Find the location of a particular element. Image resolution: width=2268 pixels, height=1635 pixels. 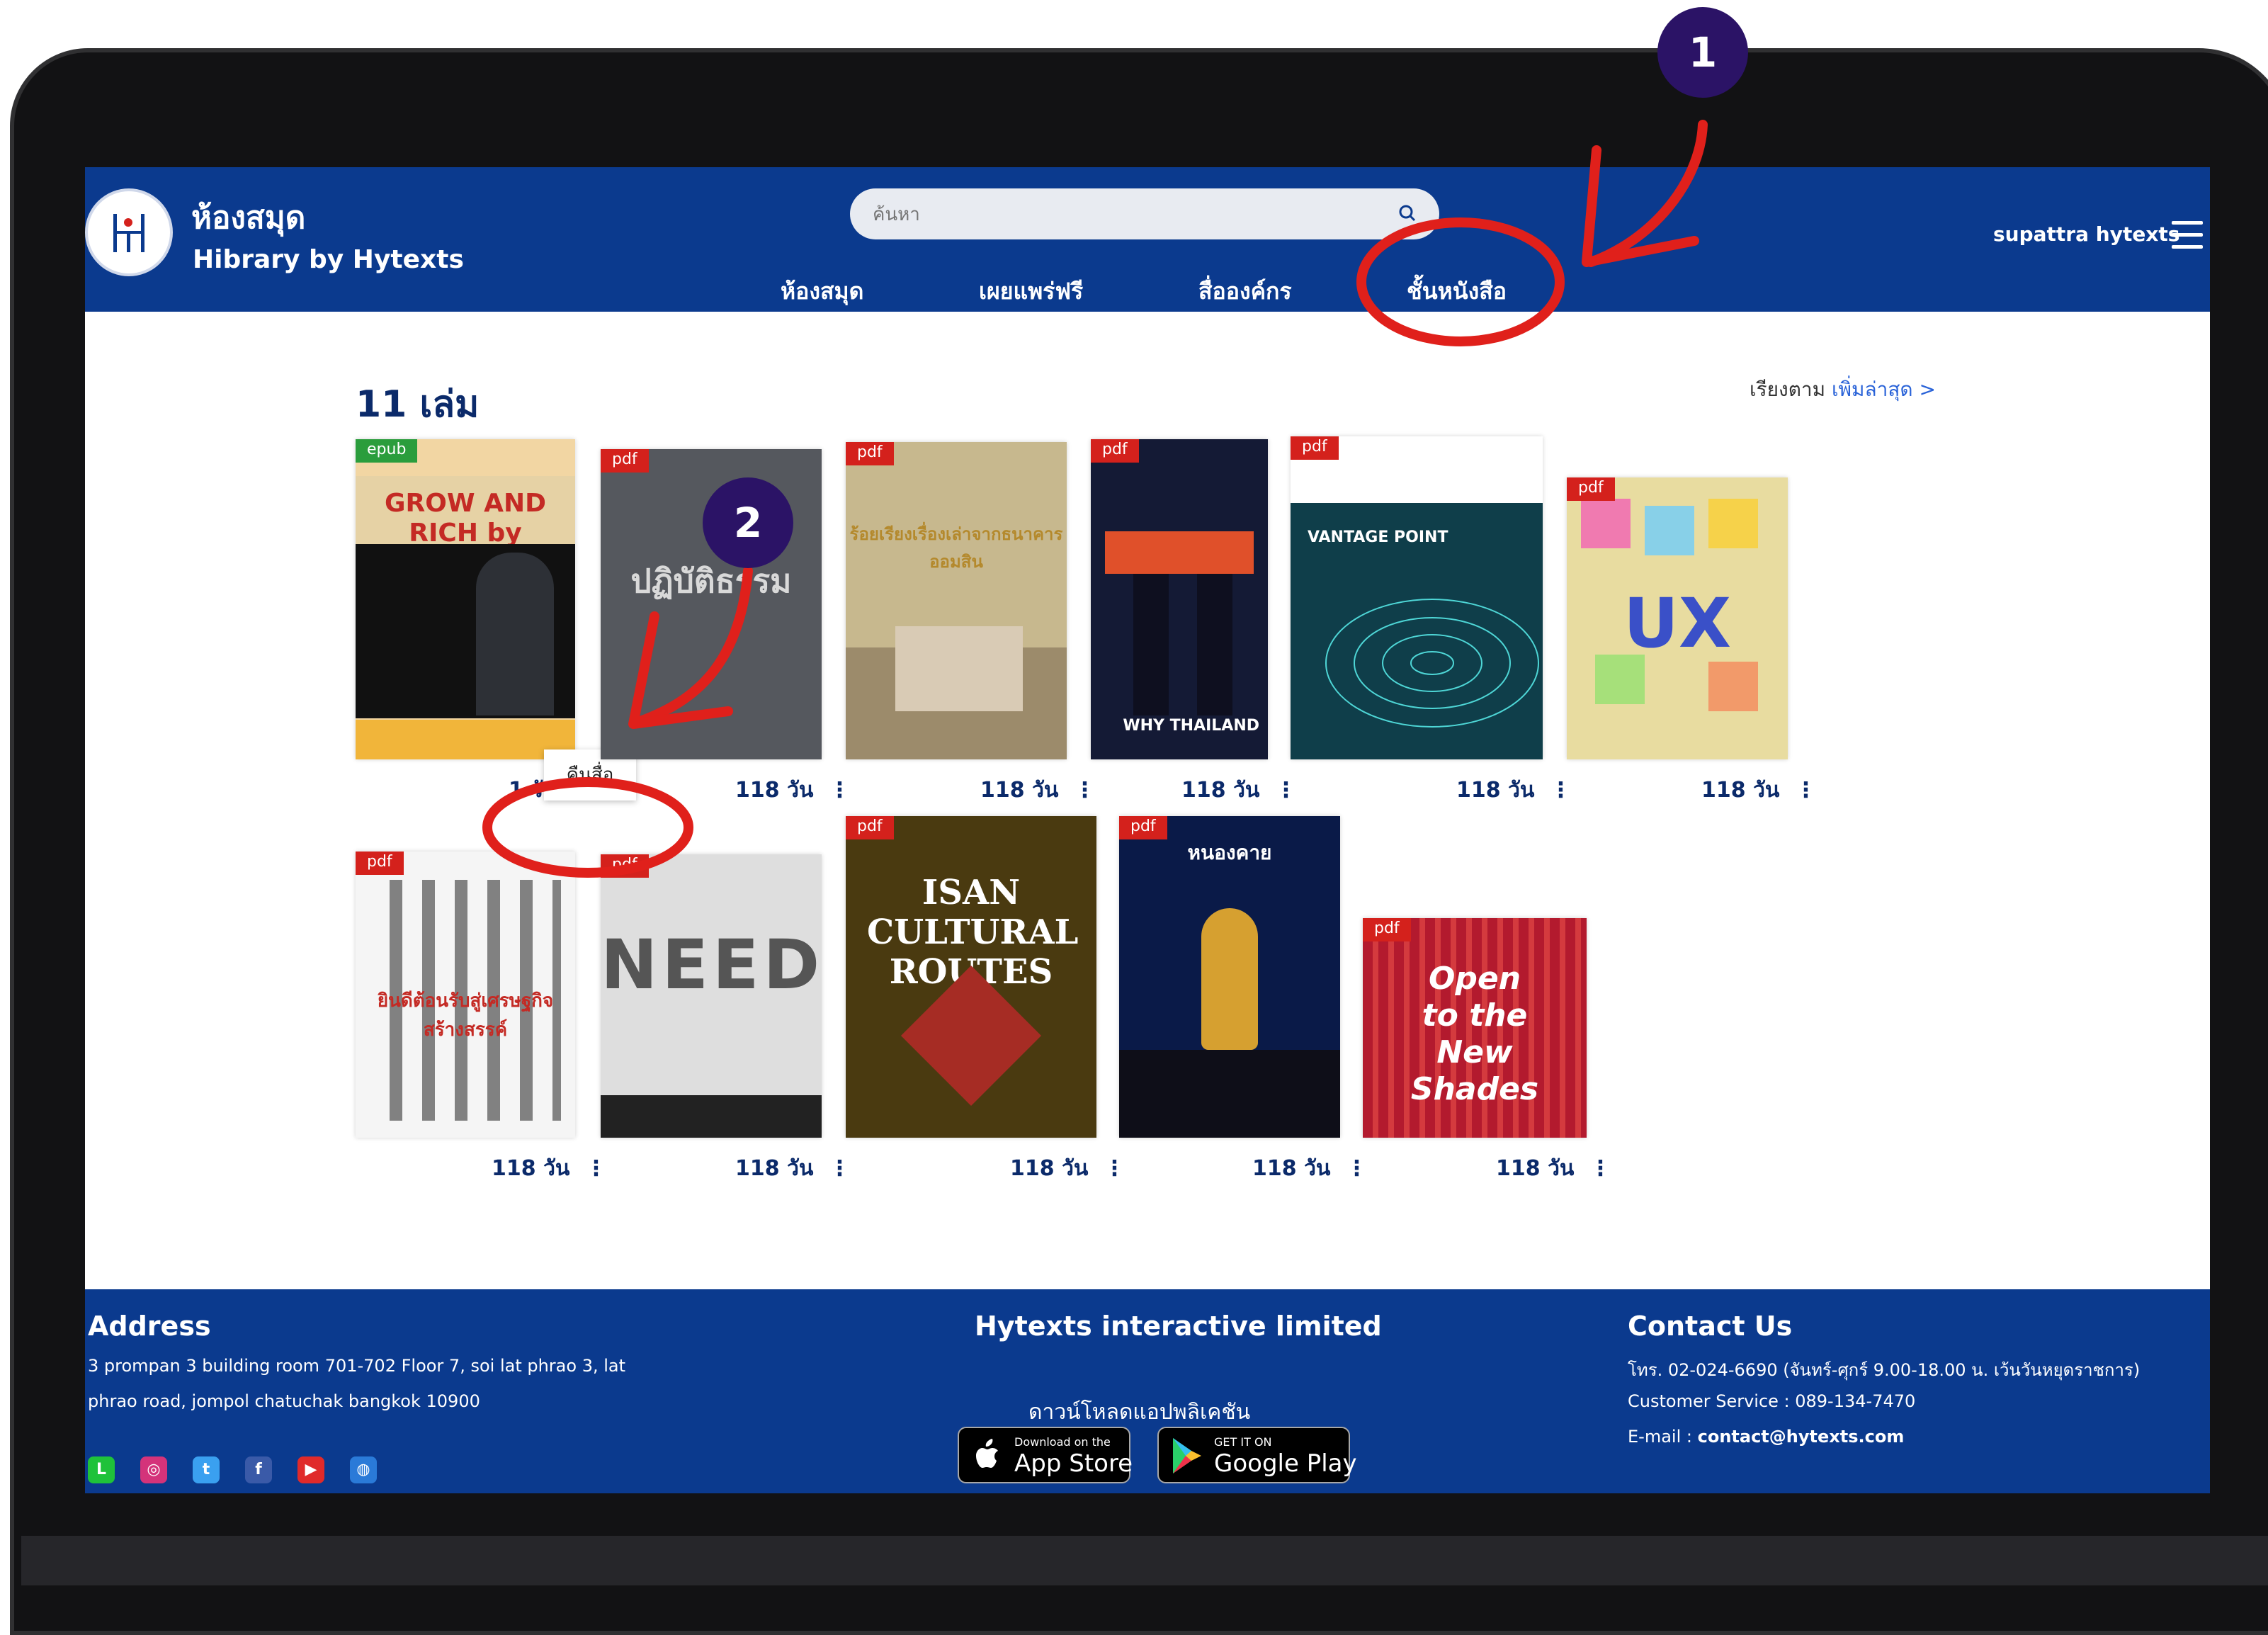

book-cover: WHY THAILAND pdf is located at coordinates (1179, 599).